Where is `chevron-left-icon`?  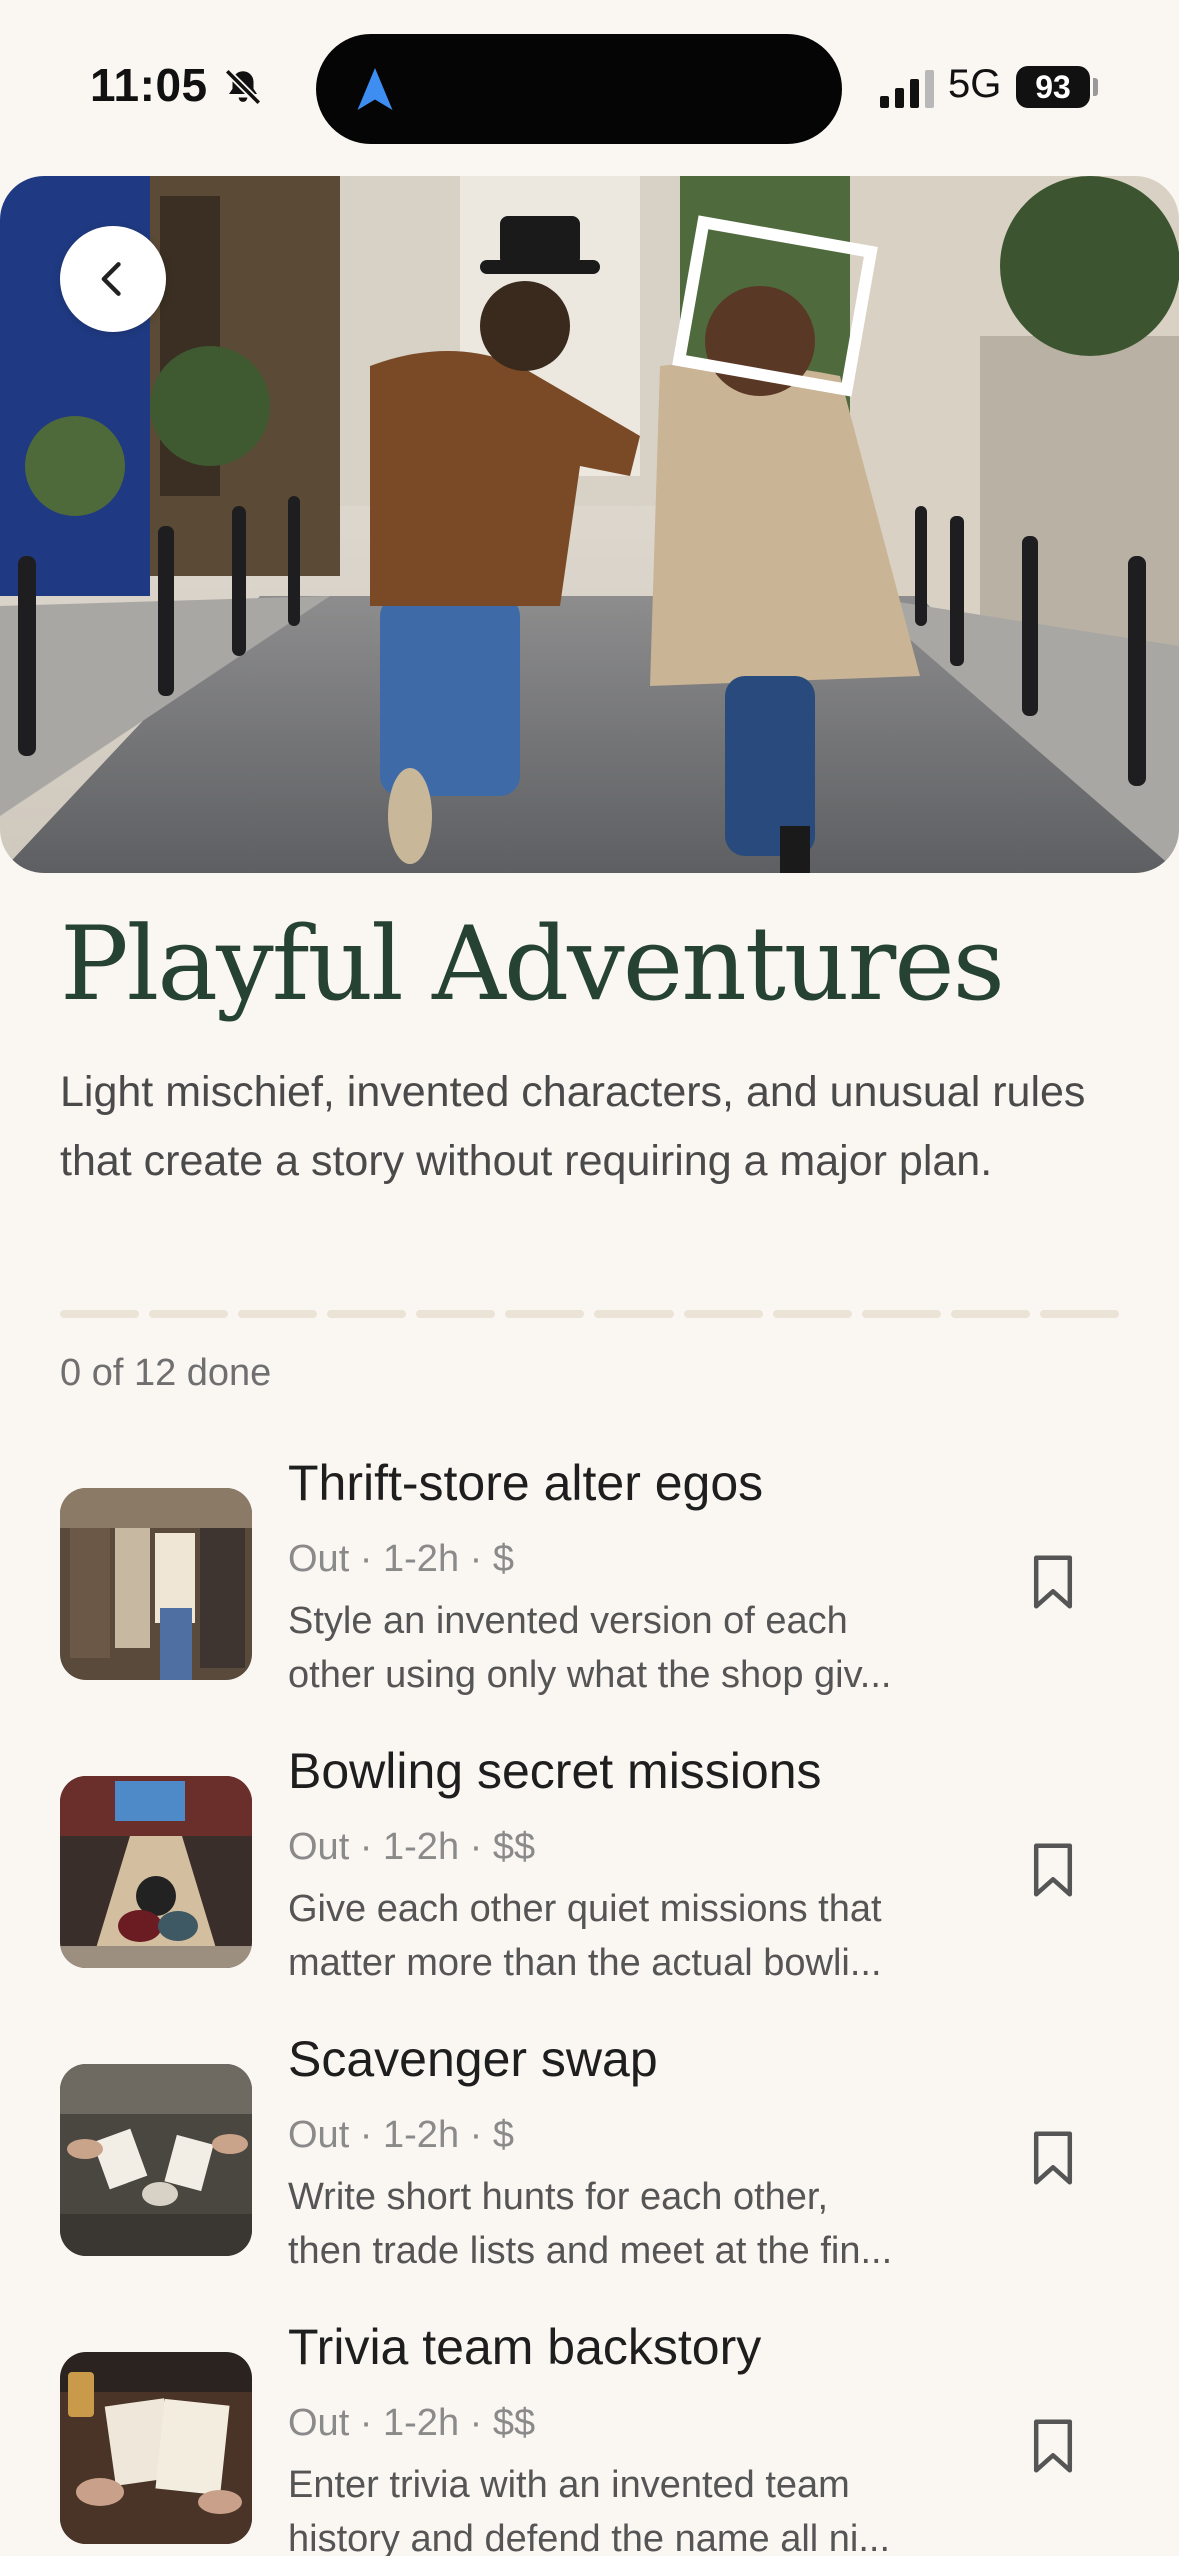
chevron-left-icon is located at coordinates (111, 279).